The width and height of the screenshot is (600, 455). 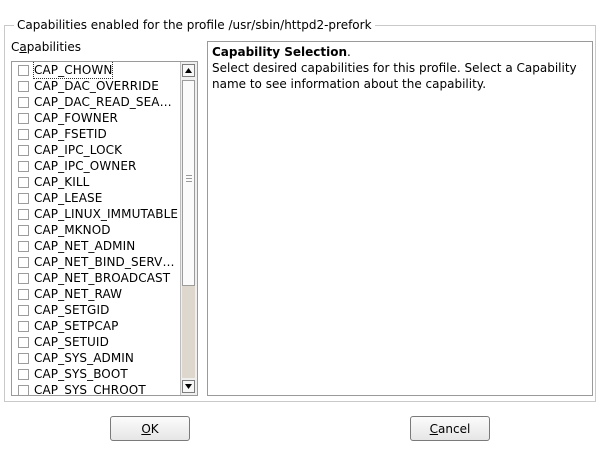 What do you see at coordinates (72, 230) in the screenshot?
I see `capability-label: CAP_MKNOD` at bounding box center [72, 230].